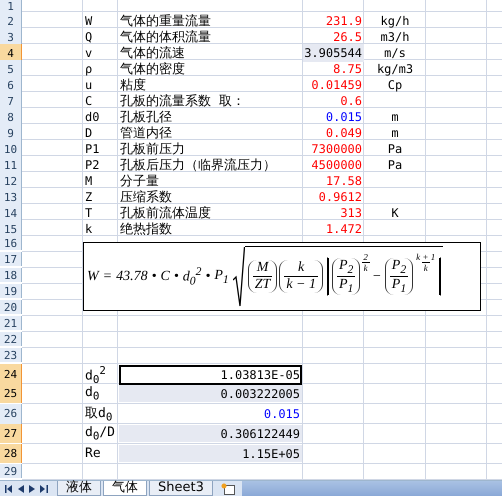  What do you see at coordinates (238, 277) in the screenshot?
I see `radical-sign-icon` at bounding box center [238, 277].